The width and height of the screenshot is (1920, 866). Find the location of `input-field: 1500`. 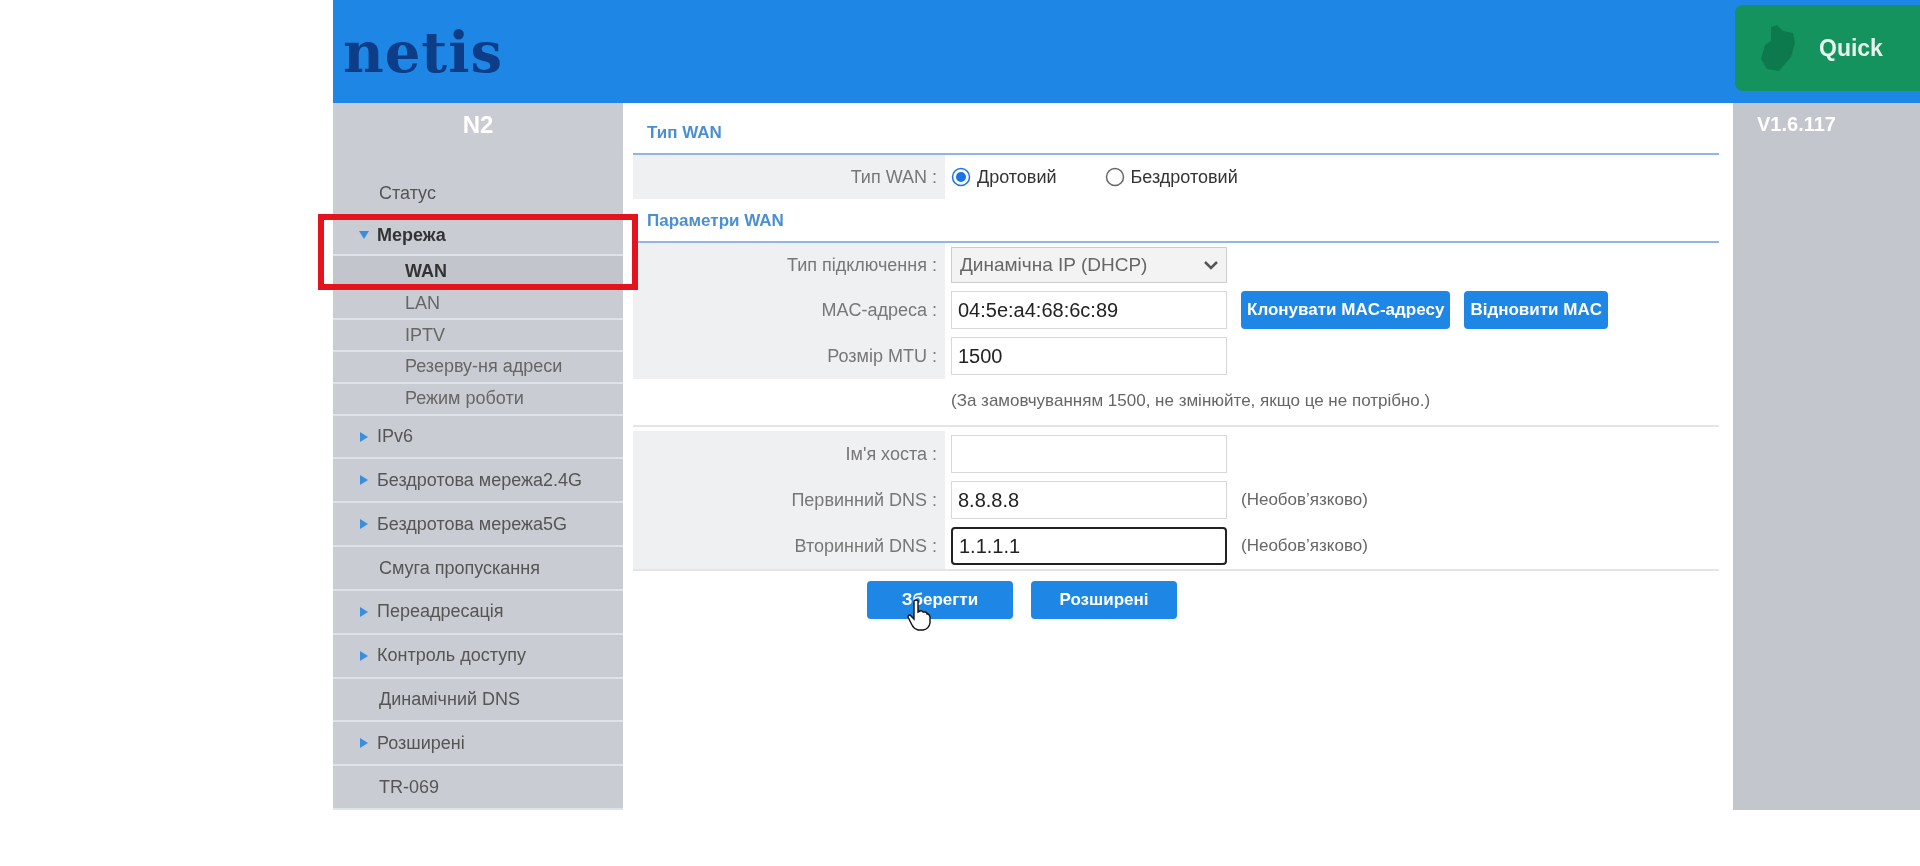

input-field: 1500 is located at coordinates (1089, 356).